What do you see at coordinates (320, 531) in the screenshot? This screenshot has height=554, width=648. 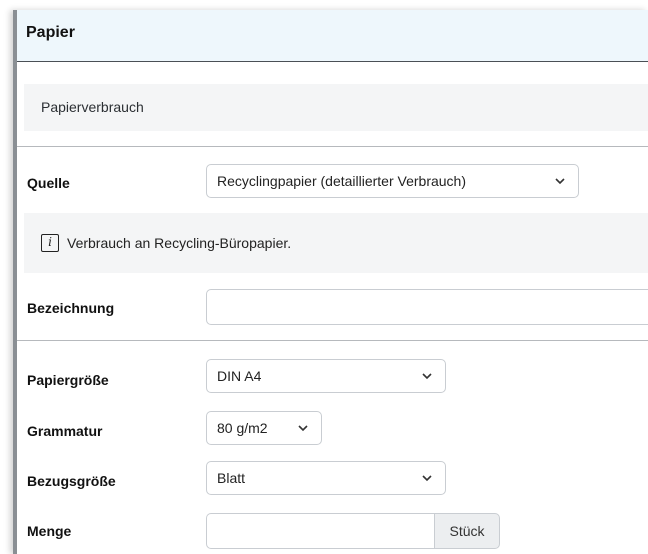 I see `quantity-input` at bounding box center [320, 531].